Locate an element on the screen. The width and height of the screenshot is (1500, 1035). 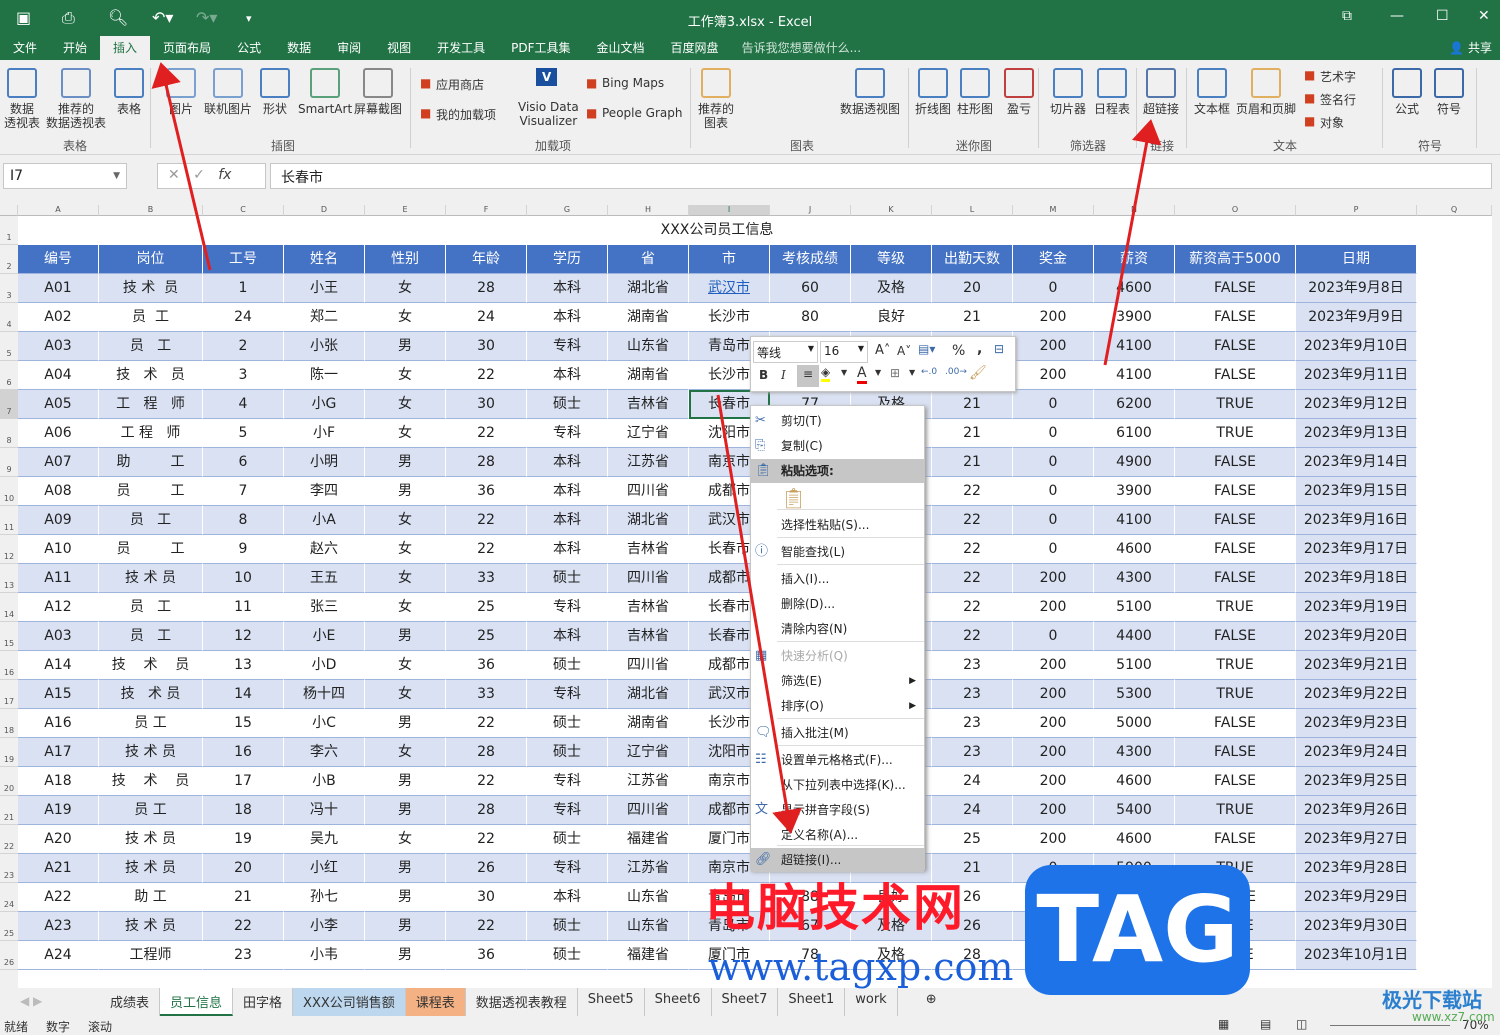
arrow-to-hyperlink-menu is located at coordinates (759, 614).